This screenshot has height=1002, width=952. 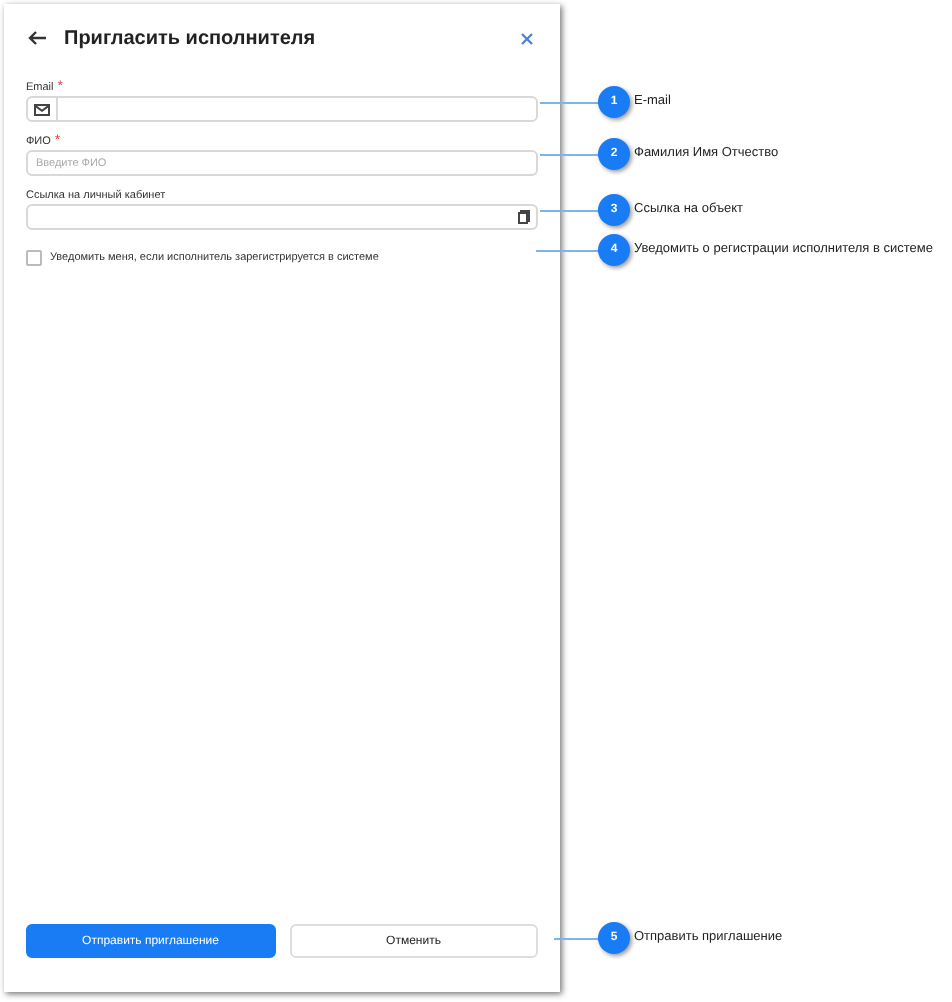 I want to click on email-field, so click(x=282, y=109).